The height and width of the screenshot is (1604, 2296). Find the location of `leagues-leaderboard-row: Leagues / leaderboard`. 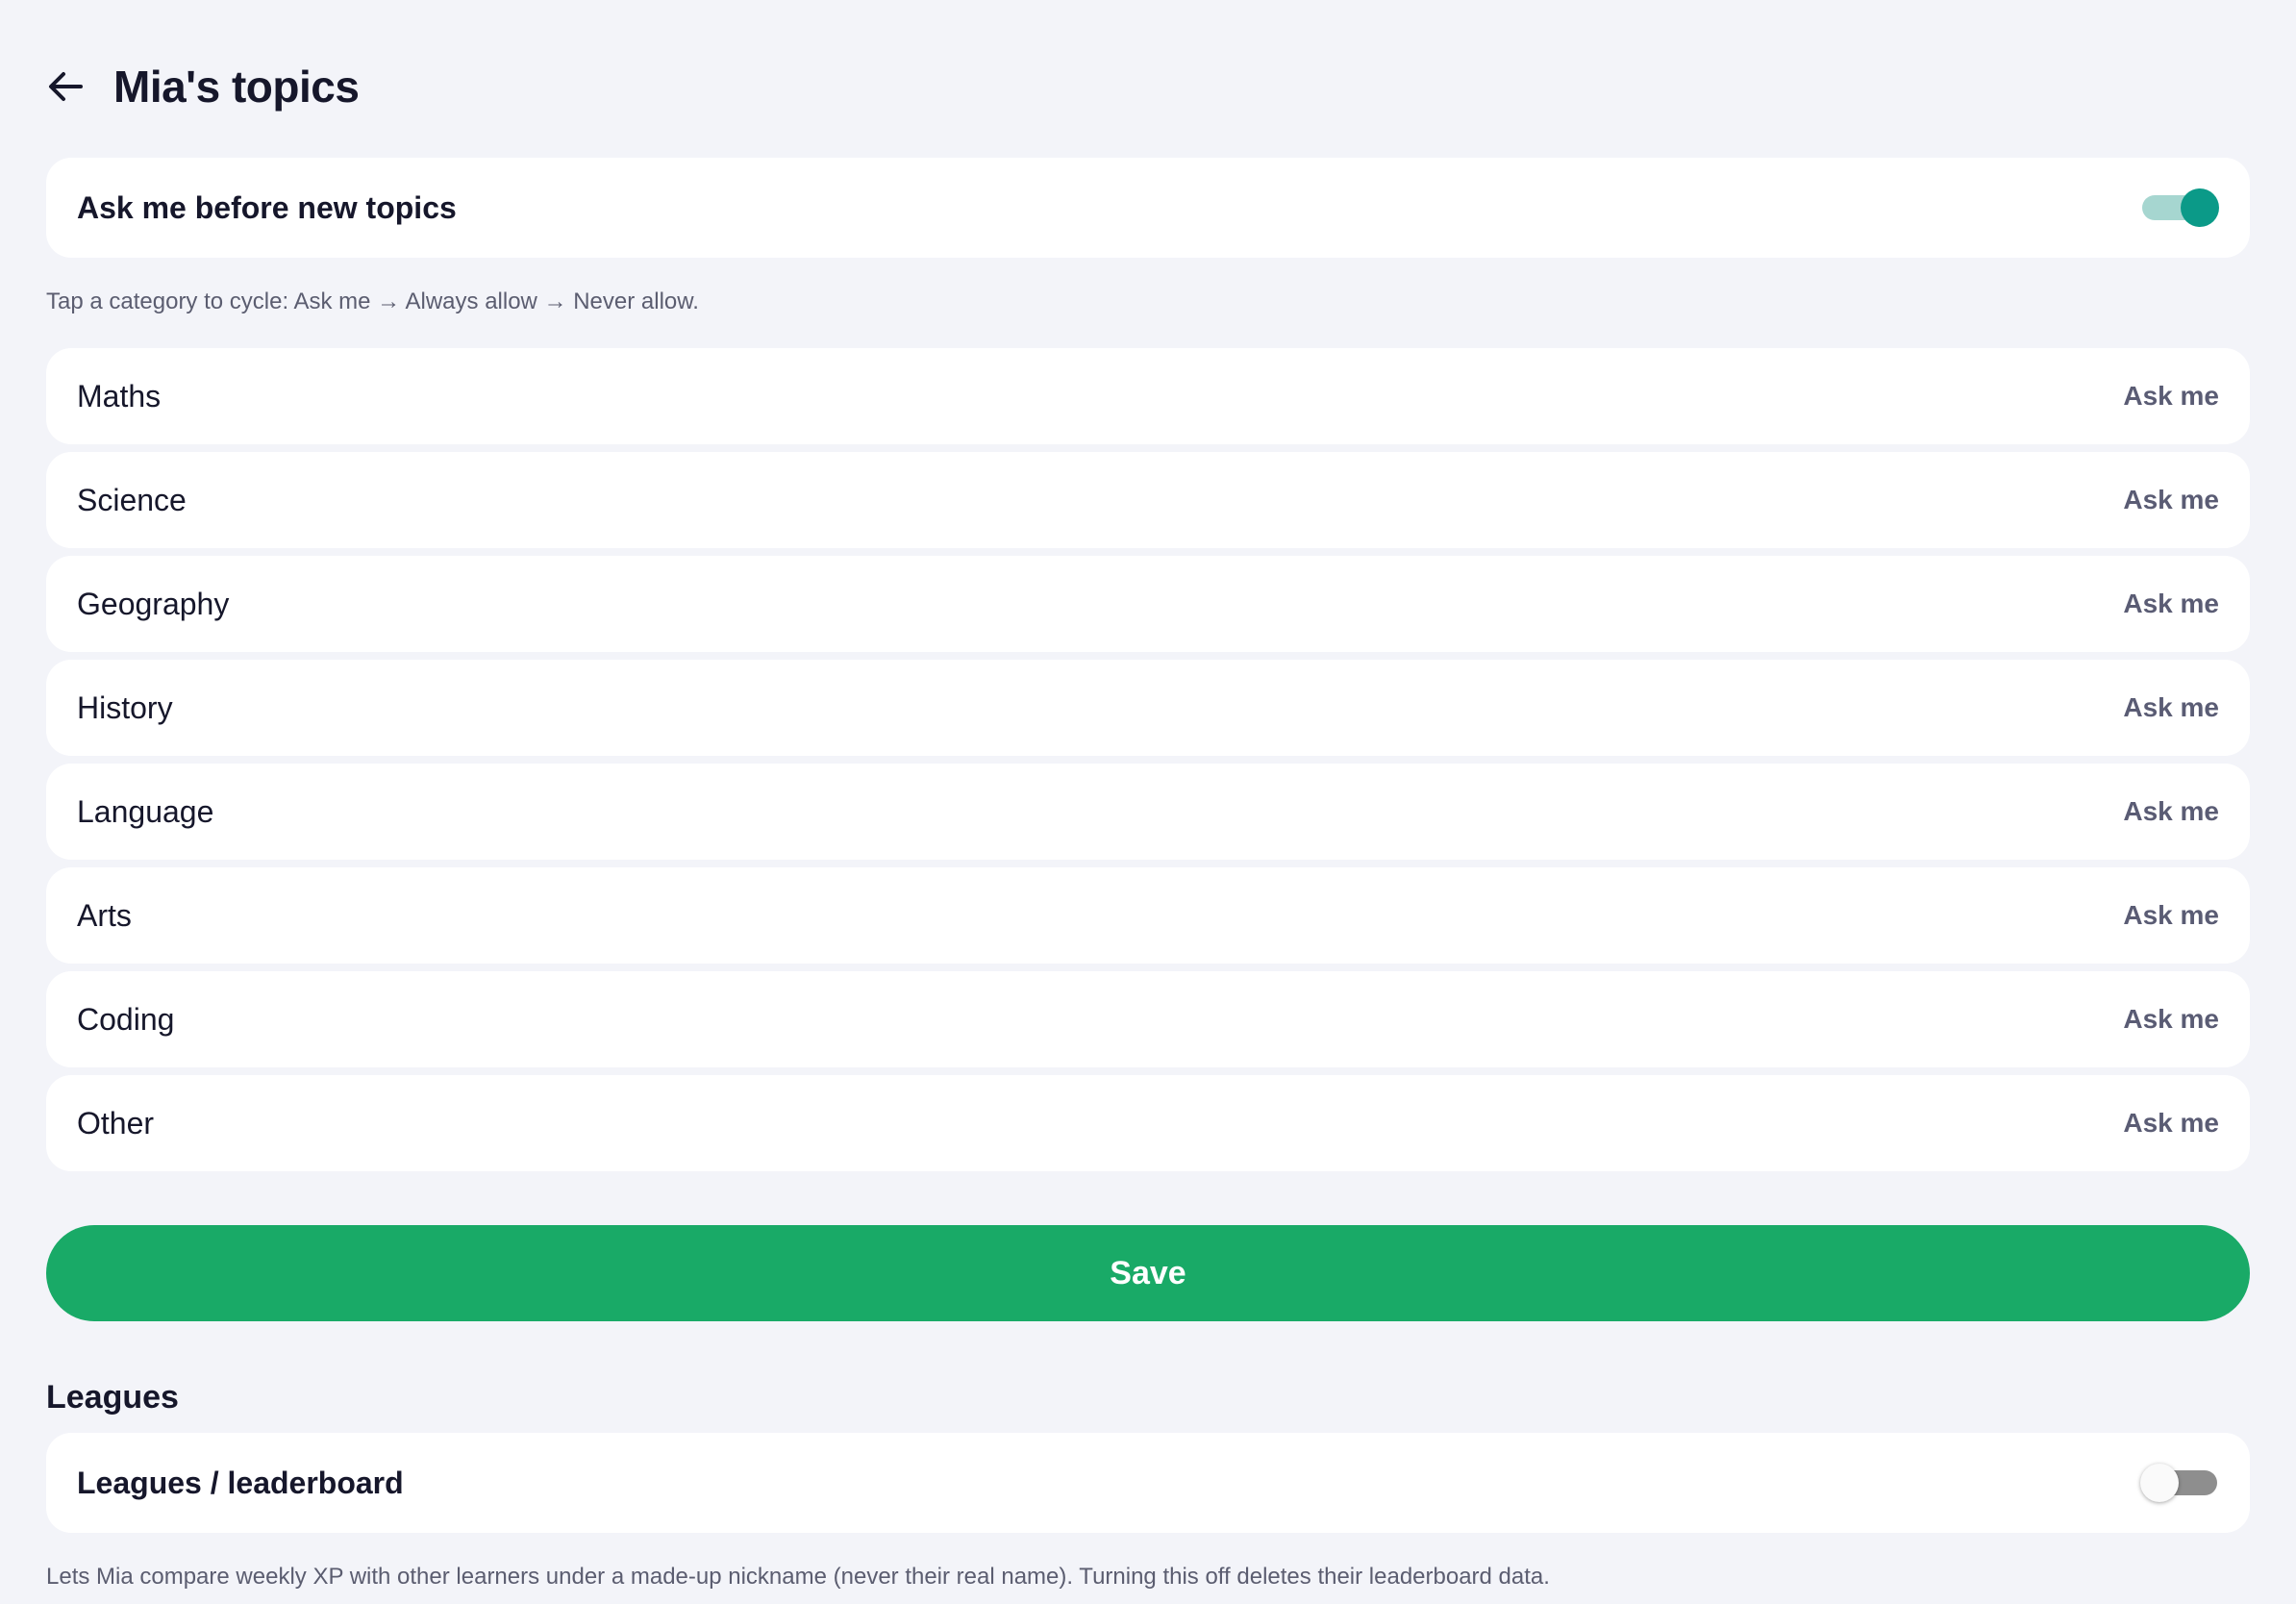

leagues-leaderboard-row: Leagues / leaderboard is located at coordinates (1148, 1483).